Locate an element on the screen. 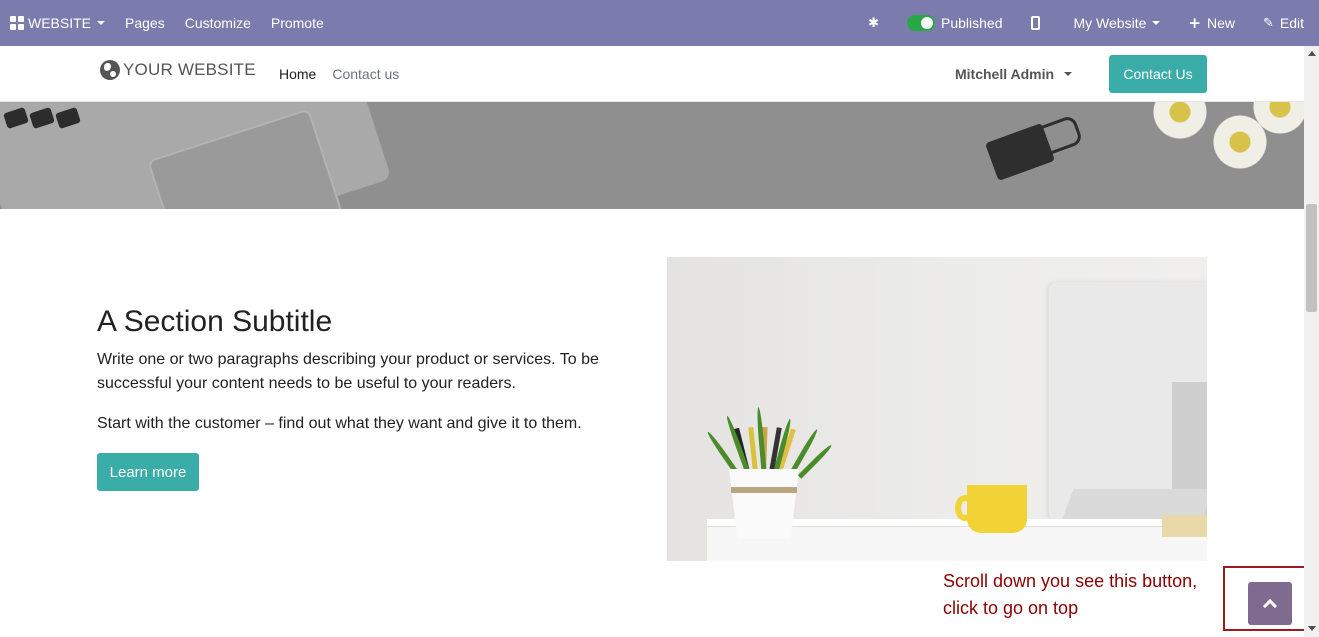  new-button: + New is located at coordinates (1215, 23).